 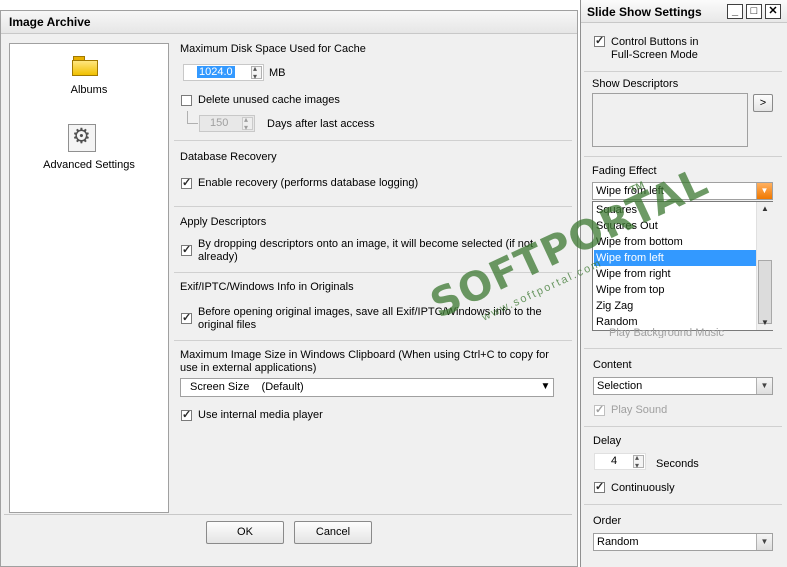 What do you see at coordinates (675, 242) in the screenshot?
I see `list-item: Wipe from bottom` at bounding box center [675, 242].